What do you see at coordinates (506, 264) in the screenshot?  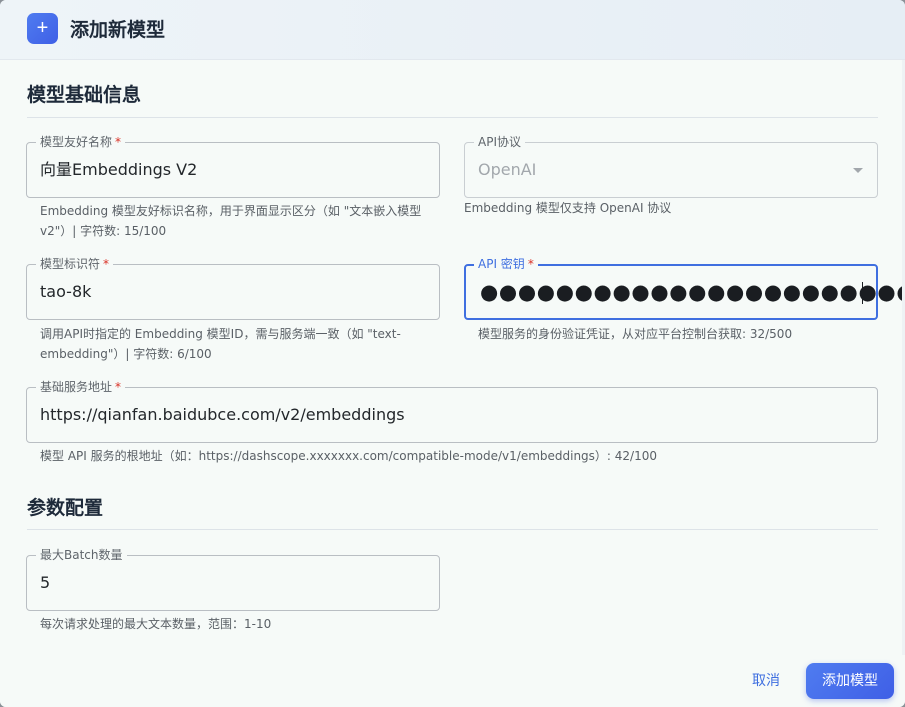 I see `api-key-label: API 密钥 *` at bounding box center [506, 264].